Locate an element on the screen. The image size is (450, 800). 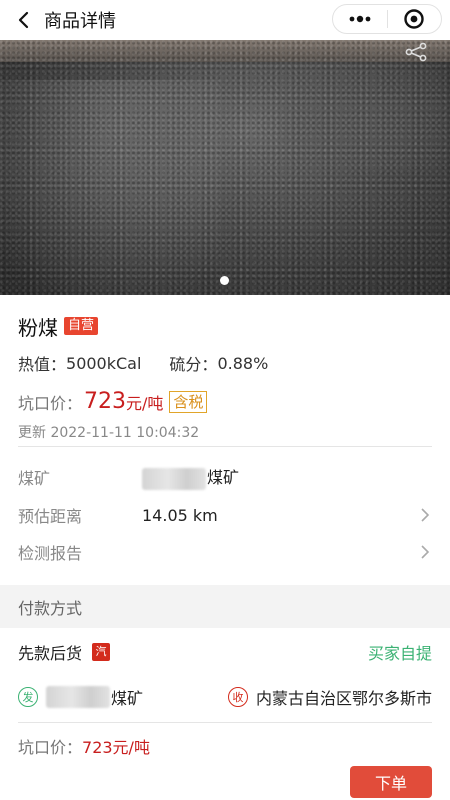
sulfur-label: 硫分： is located at coordinates (193, 364).